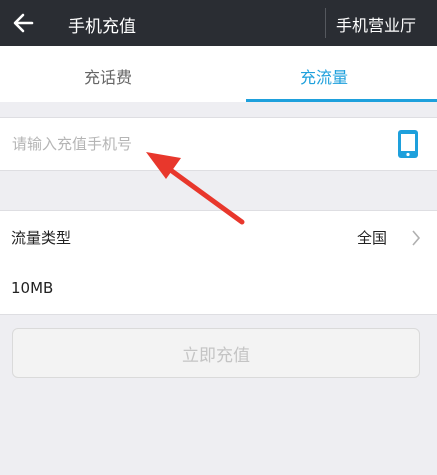 This screenshot has height=475, width=437. Describe the element at coordinates (218, 74) in the screenshot. I see `tab-bar: 充话费 充流量` at that location.